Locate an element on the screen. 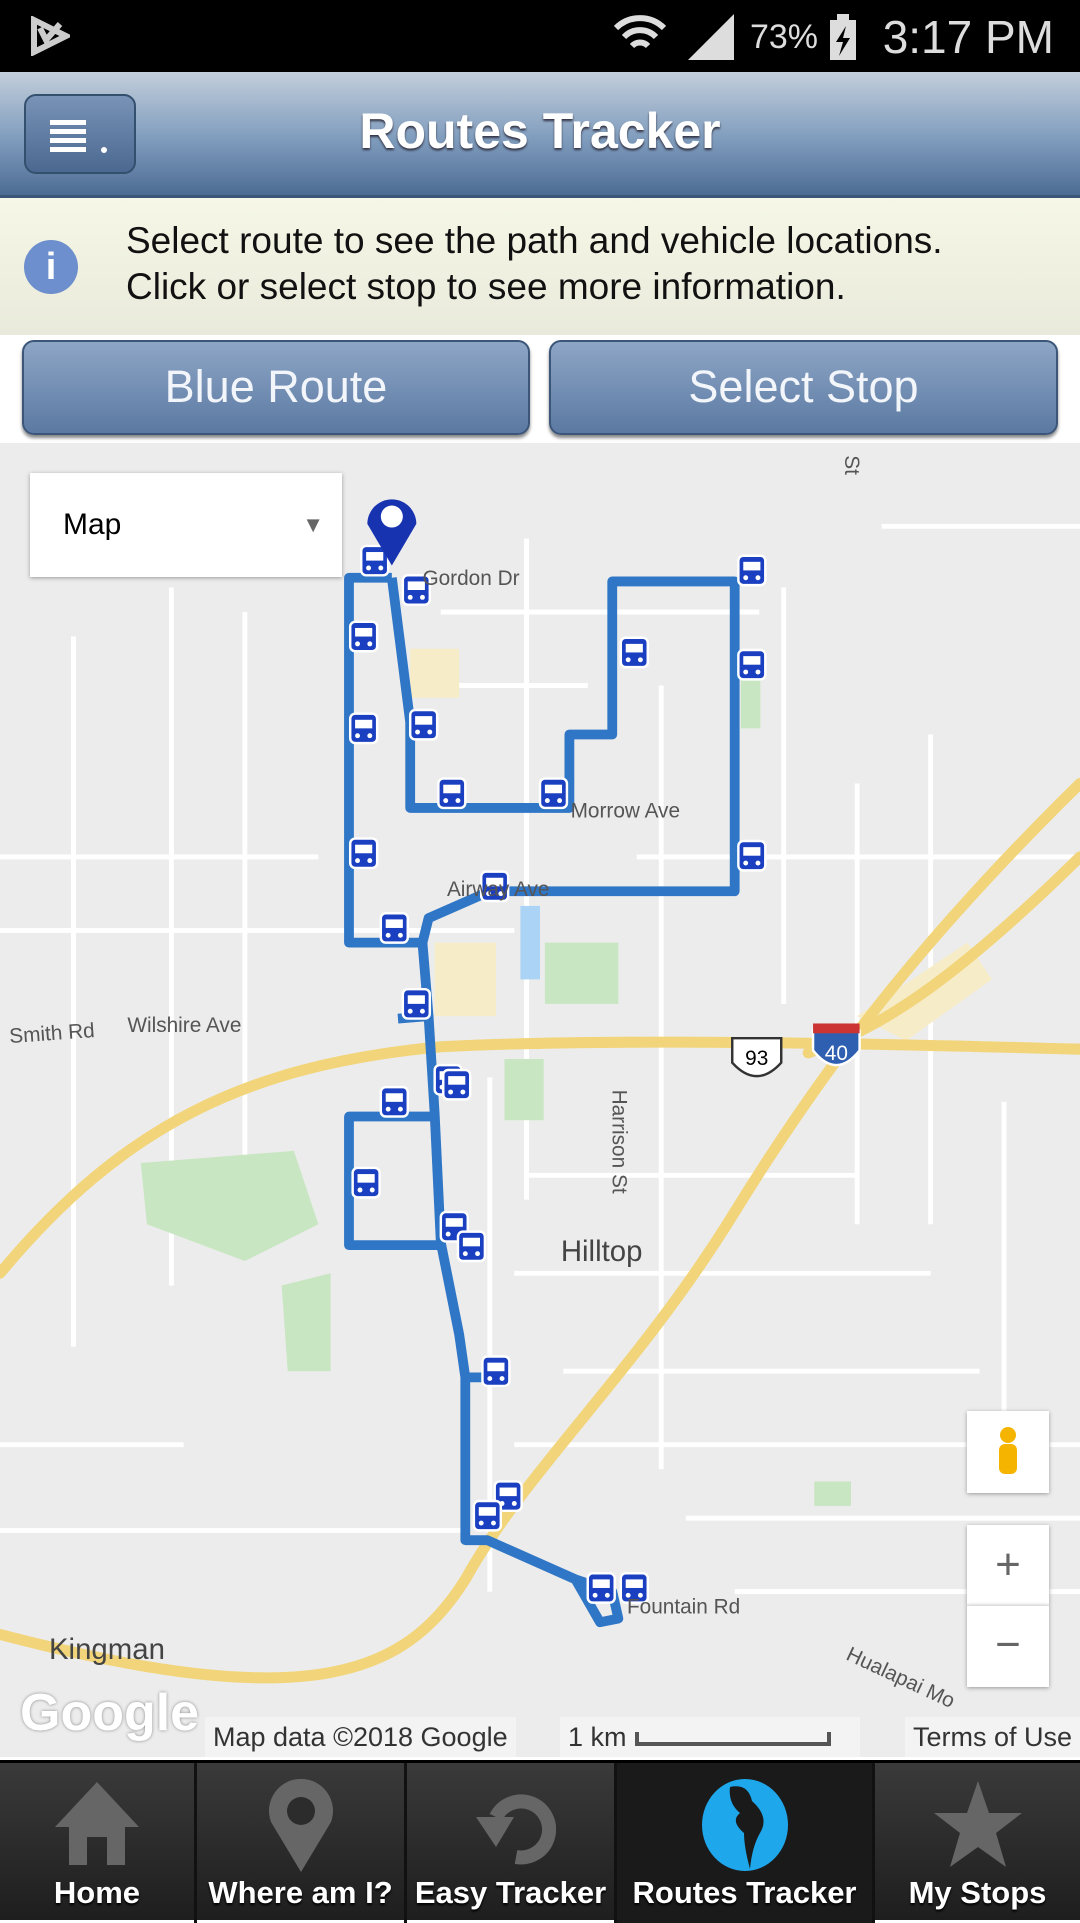 This screenshot has width=1080, height=1923. zoom-out-button: − is located at coordinates (1008, 1646).